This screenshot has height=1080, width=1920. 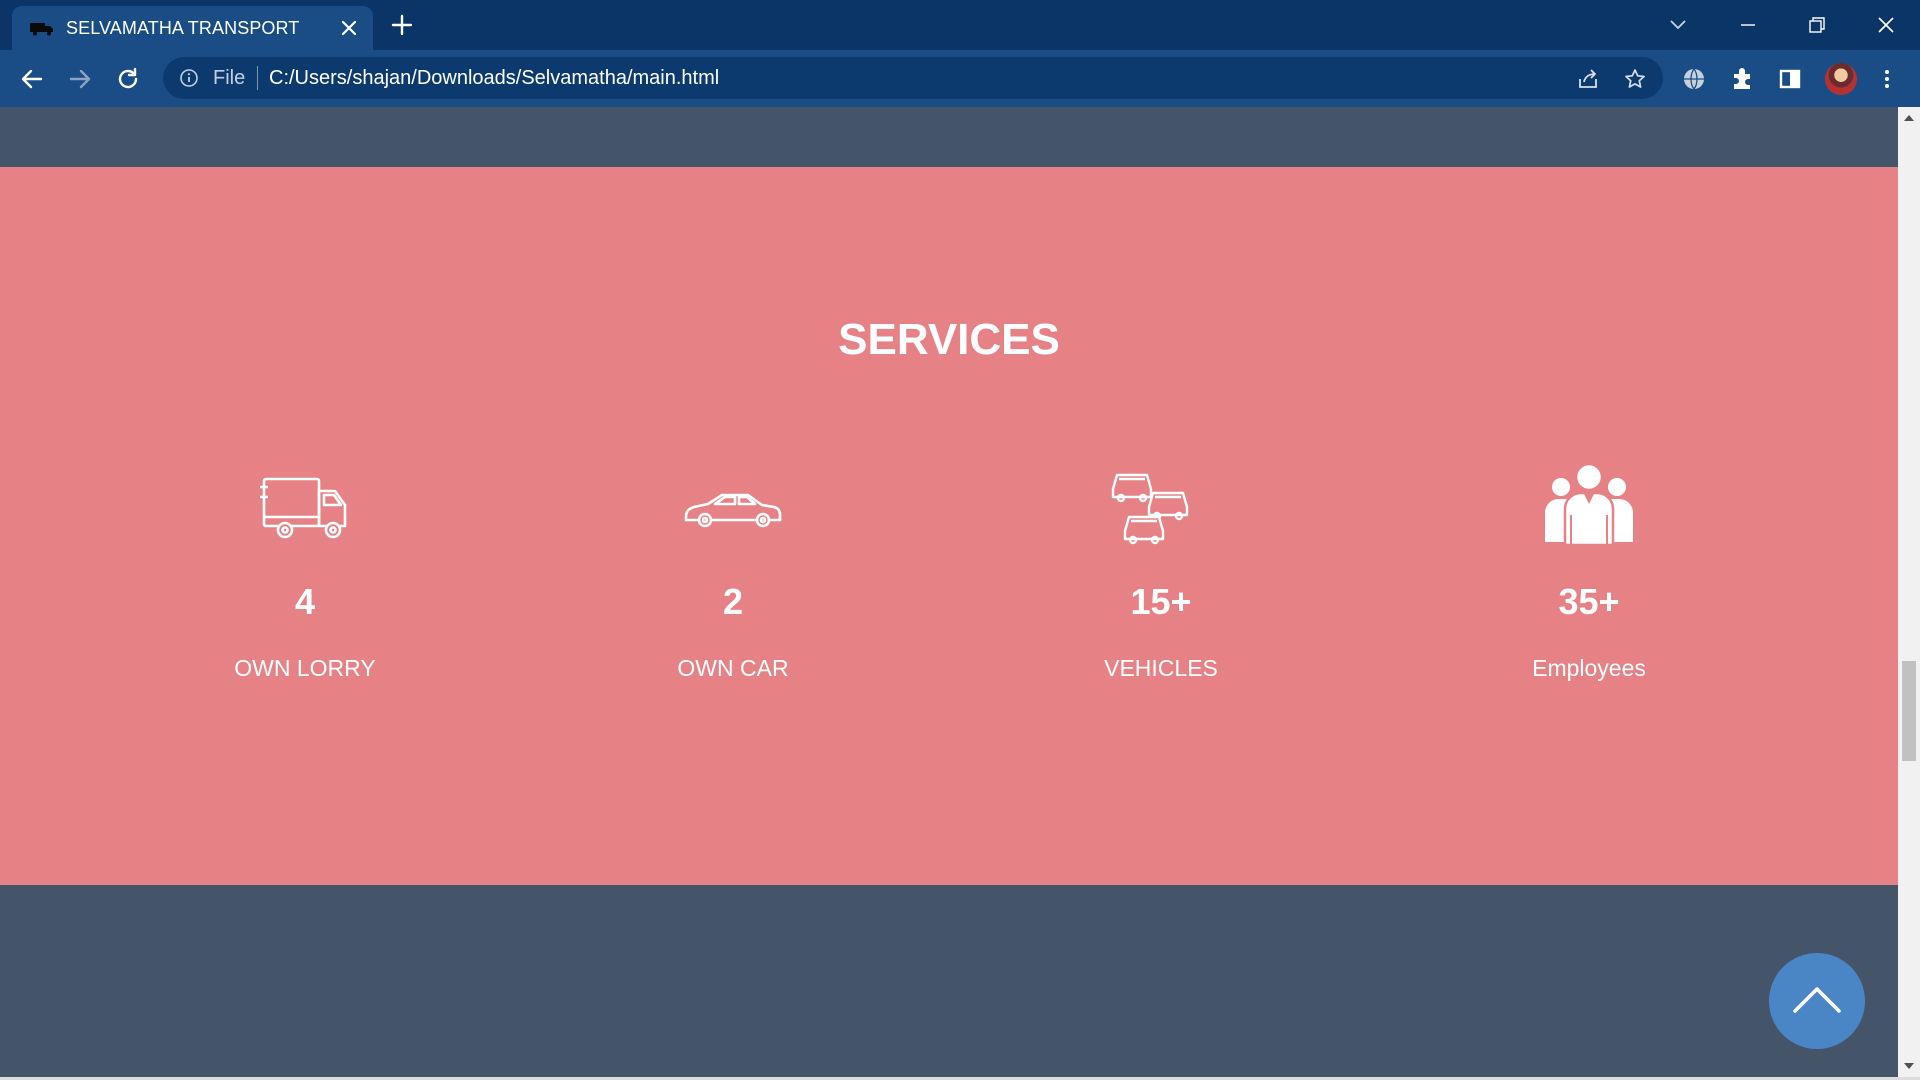 What do you see at coordinates (1909, 592) in the screenshot?
I see `vertical-scrollbar` at bounding box center [1909, 592].